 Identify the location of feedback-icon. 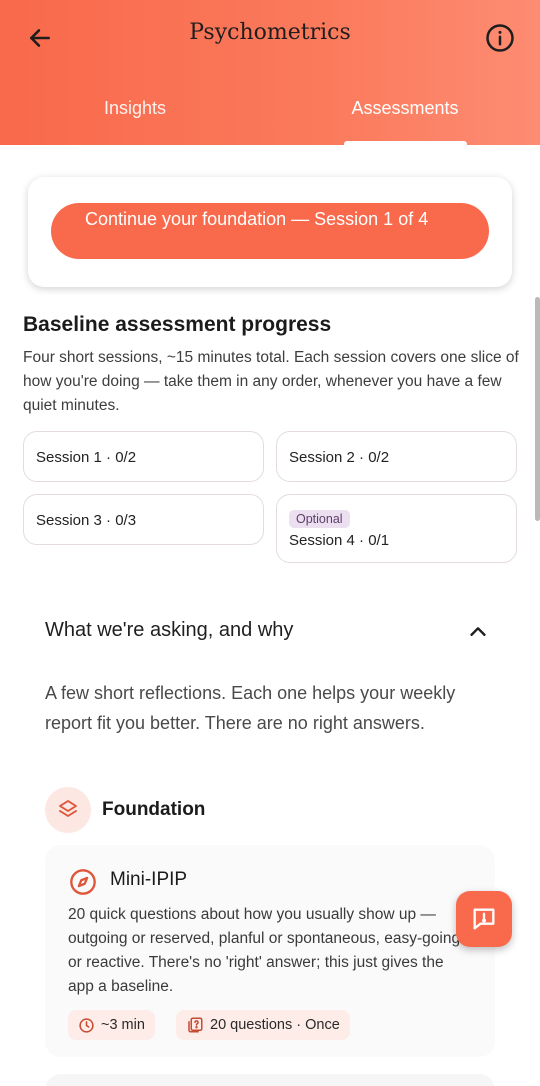
(484, 919).